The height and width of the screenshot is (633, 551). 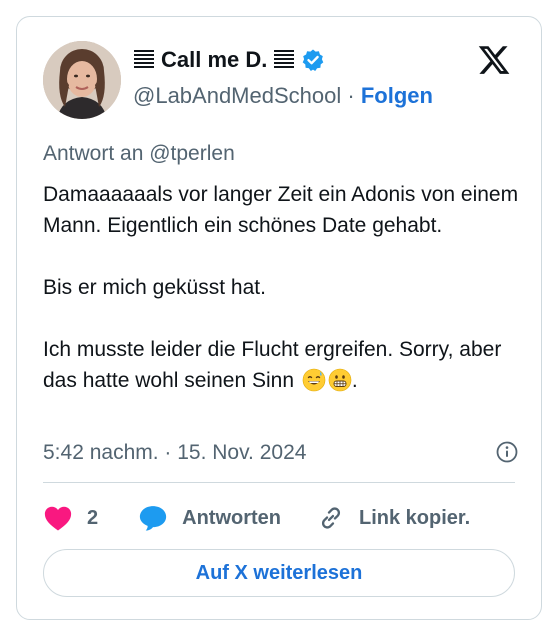 What do you see at coordinates (331, 518) in the screenshot?
I see `link-icon` at bounding box center [331, 518].